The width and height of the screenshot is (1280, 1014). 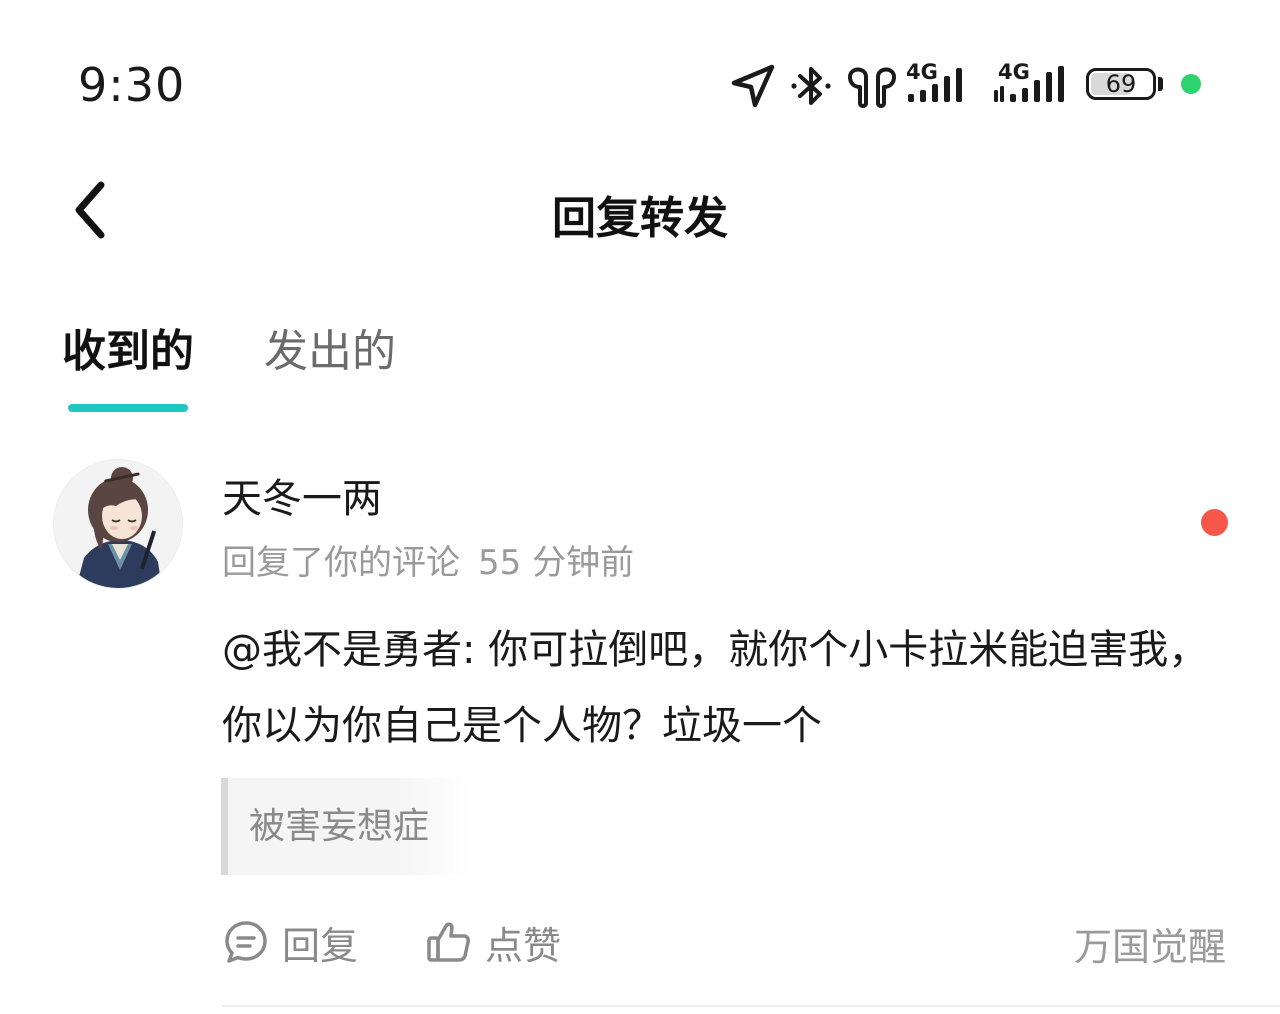 What do you see at coordinates (302, 495) in the screenshot?
I see `reply-username: 天冬一两` at bounding box center [302, 495].